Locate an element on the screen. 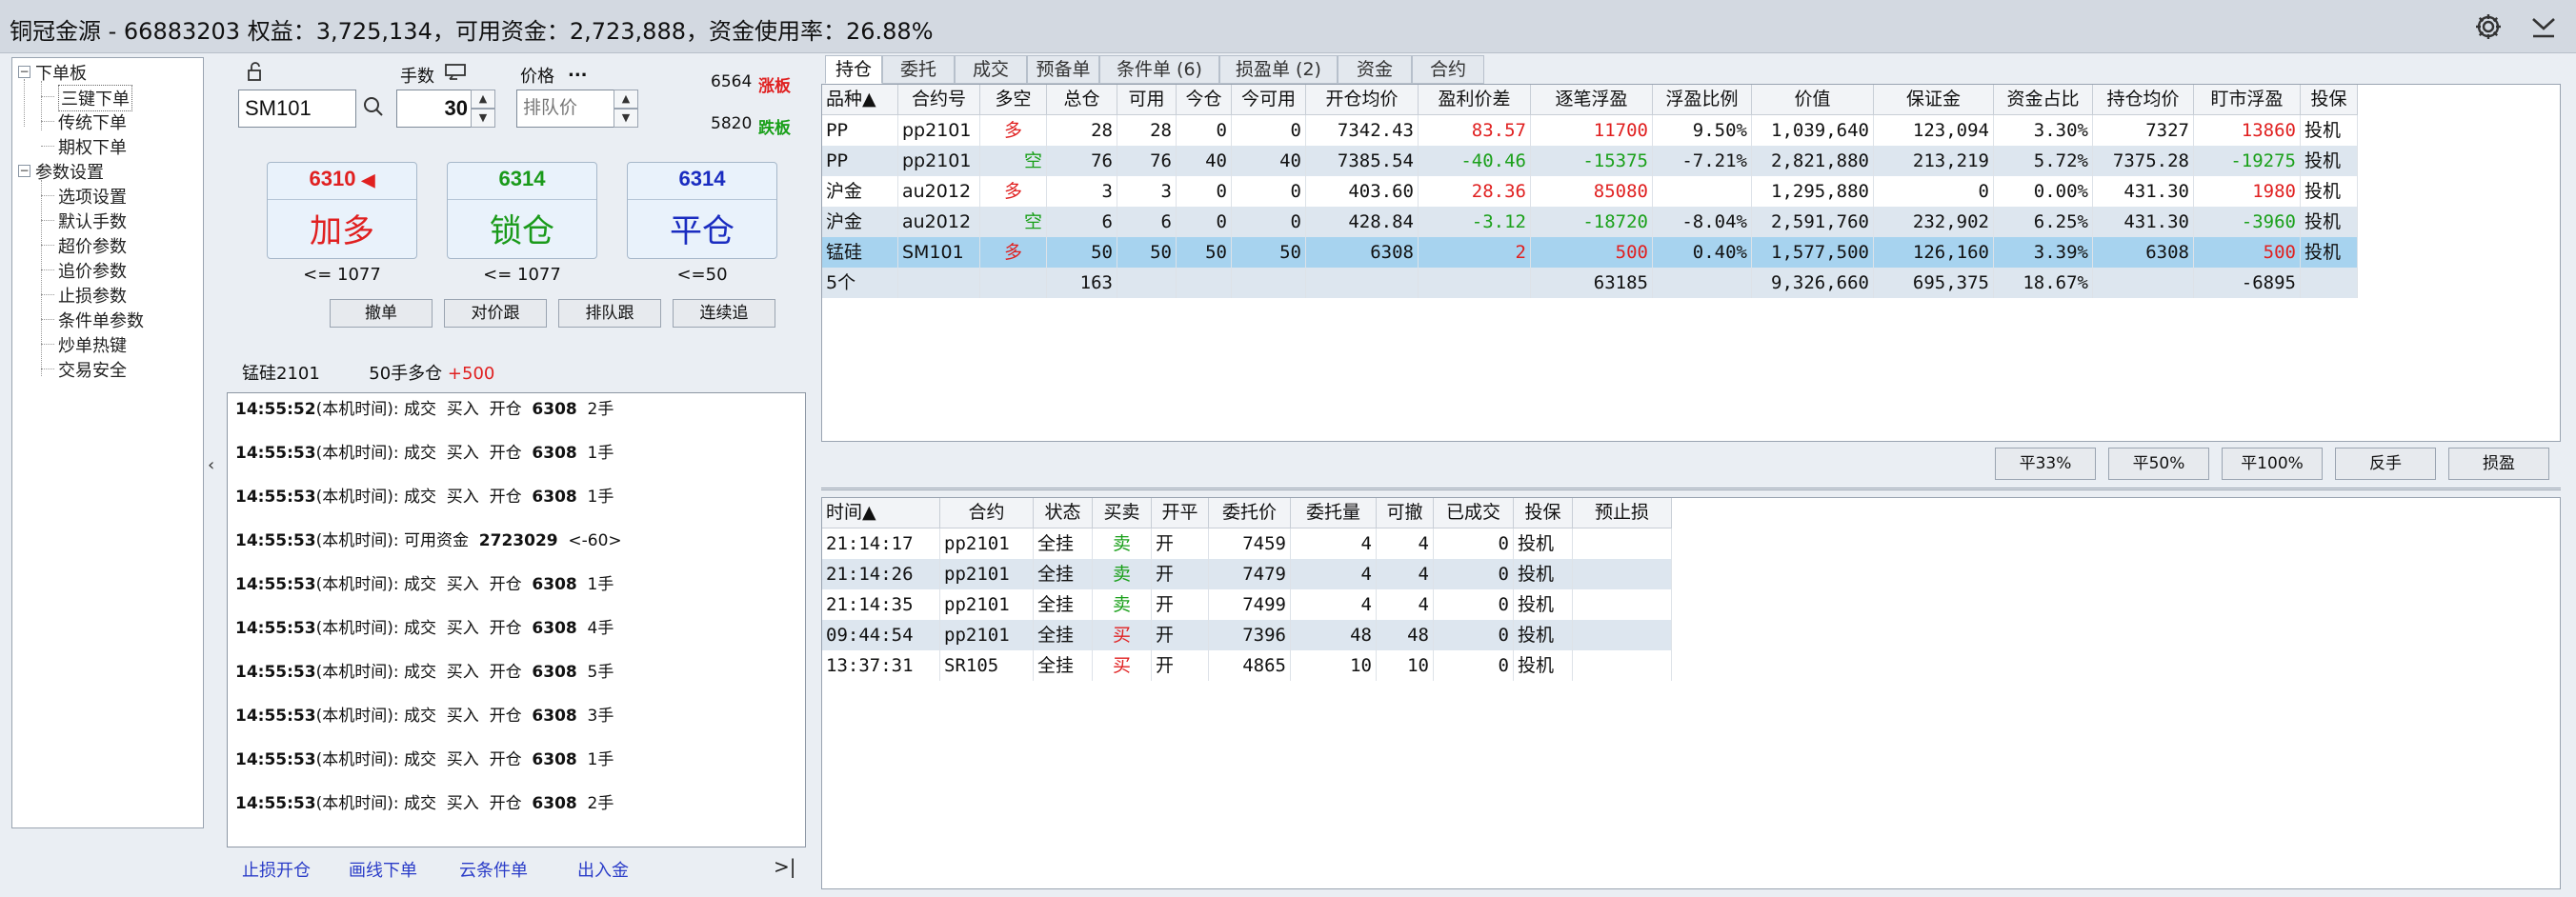 The image size is (2576, 897). table-cell: 6.25% is located at coordinates (2044, 222).